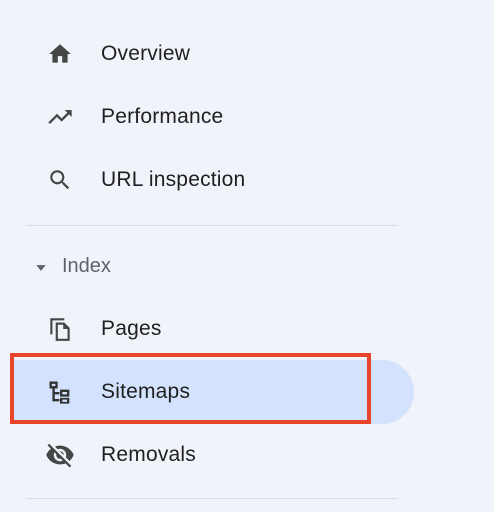  Describe the element at coordinates (207, 329) in the screenshot. I see `sidebar-item-pages: Pages` at that location.